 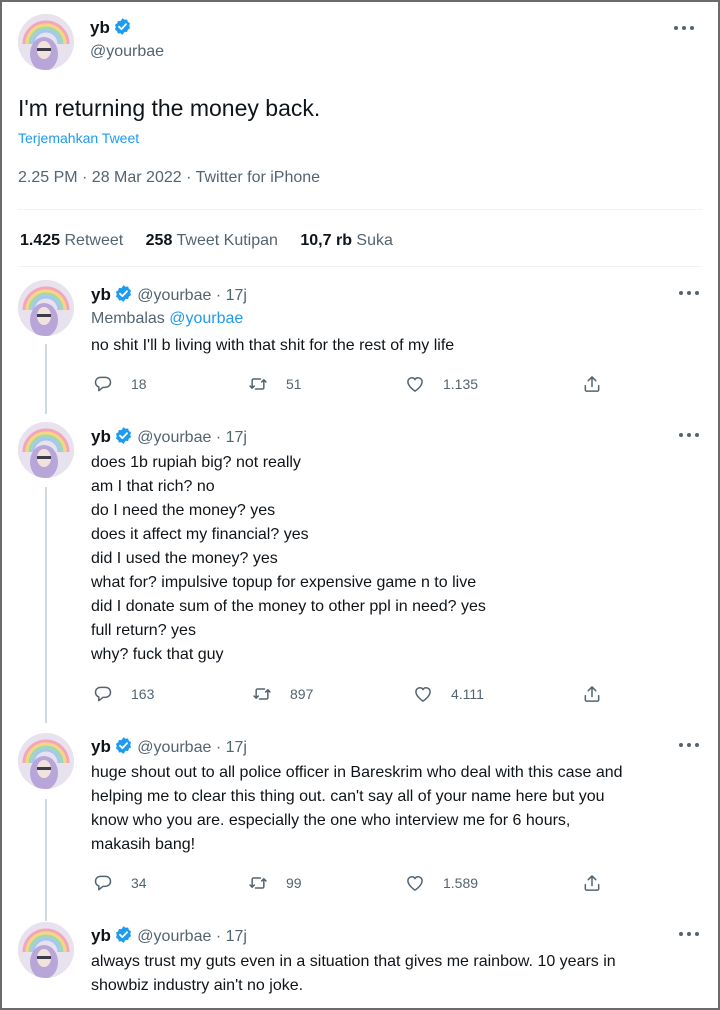 I want to click on main-author-name: yb, so click(x=111, y=27).